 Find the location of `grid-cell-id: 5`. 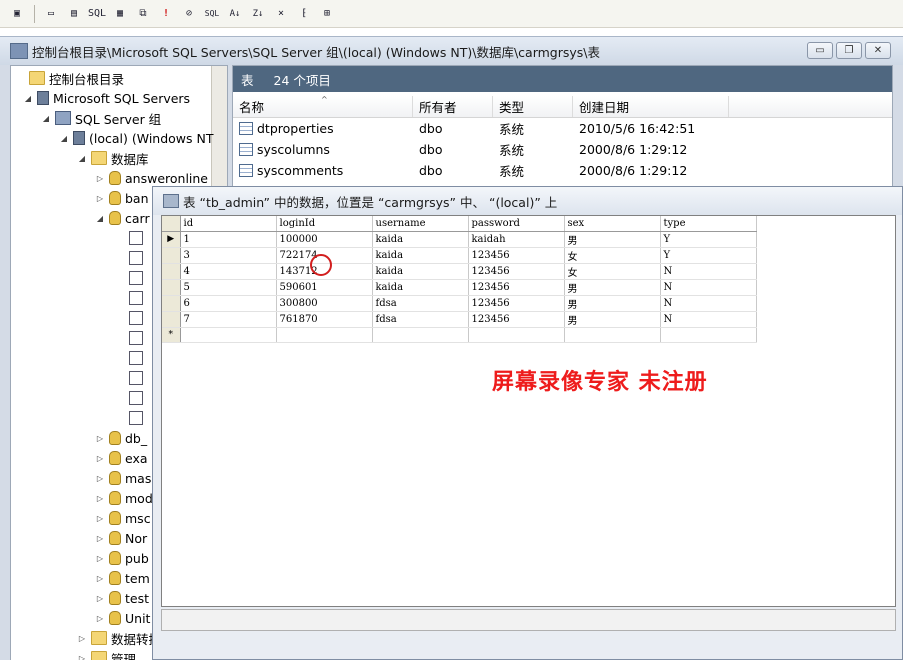

grid-cell-id: 5 is located at coordinates (228, 287).